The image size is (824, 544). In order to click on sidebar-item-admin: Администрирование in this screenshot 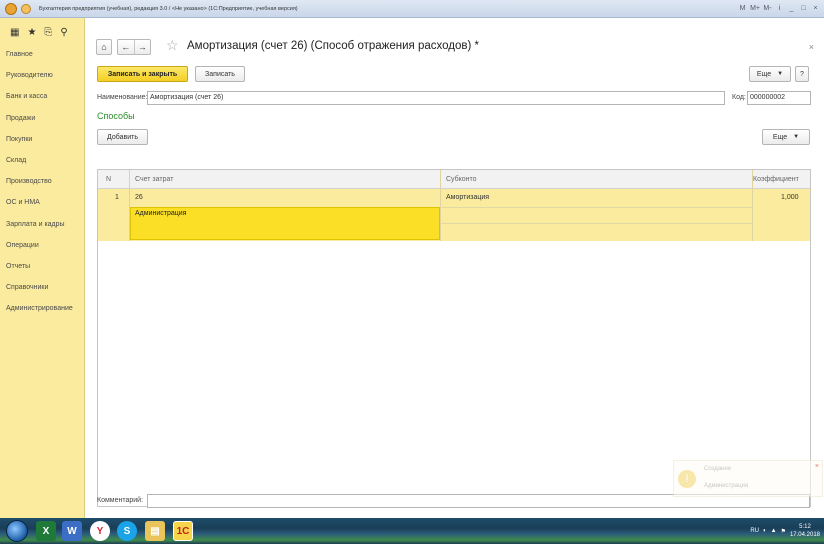, I will do `click(42, 308)`.